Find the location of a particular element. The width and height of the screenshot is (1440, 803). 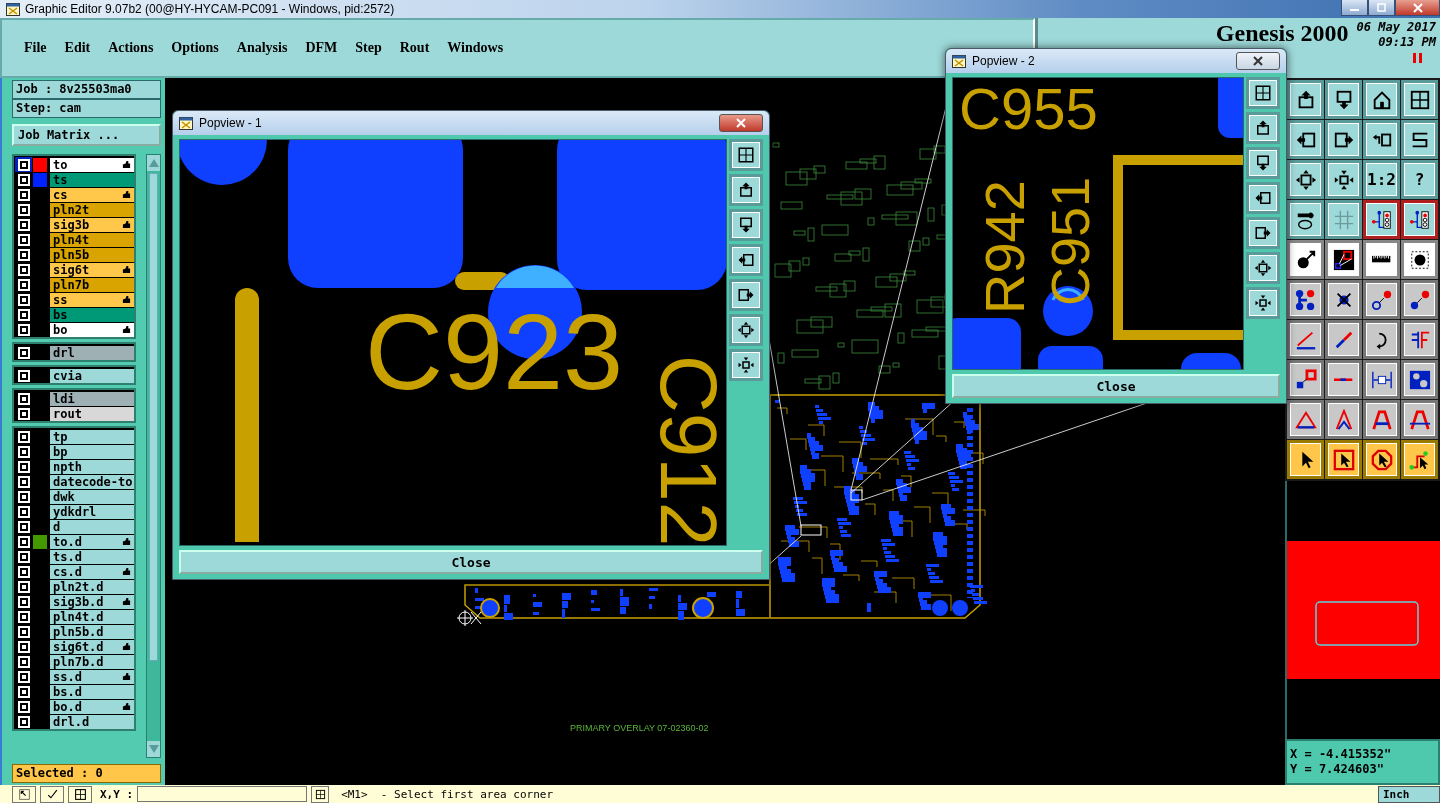

menu-item: Step is located at coordinates (368, 48).